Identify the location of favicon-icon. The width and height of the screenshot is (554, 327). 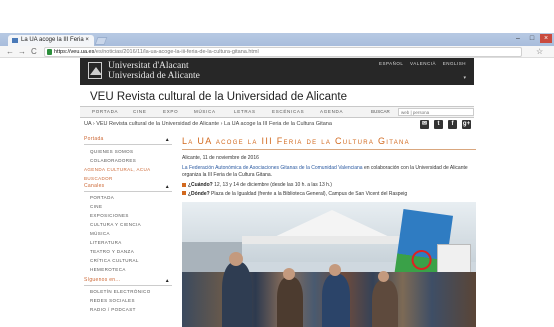
(15, 40).